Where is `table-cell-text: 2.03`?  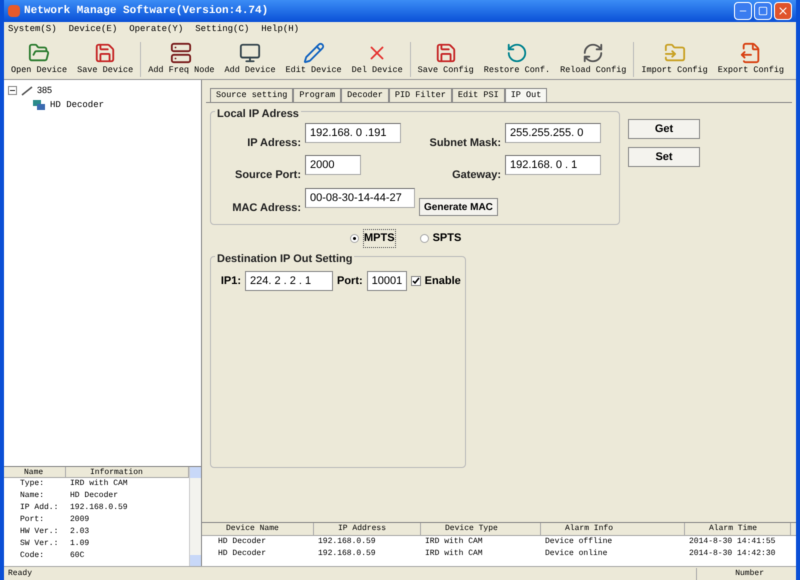
table-cell-text: 2.03 is located at coordinates (79, 532).